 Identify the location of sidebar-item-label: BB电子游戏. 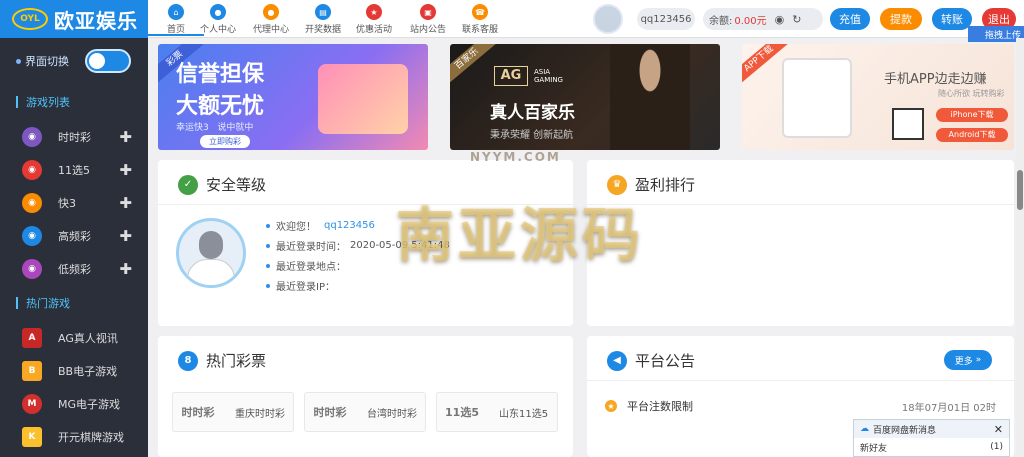
(88, 371).